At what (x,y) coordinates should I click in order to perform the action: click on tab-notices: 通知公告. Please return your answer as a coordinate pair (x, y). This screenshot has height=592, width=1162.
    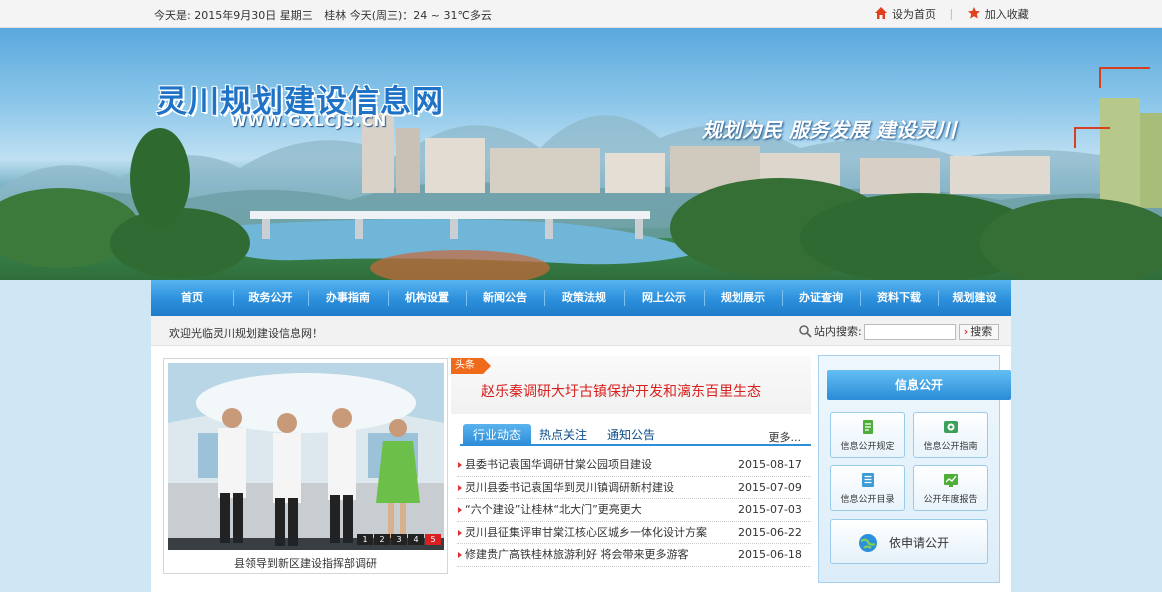
    Looking at the image, I should click on (631, 435).